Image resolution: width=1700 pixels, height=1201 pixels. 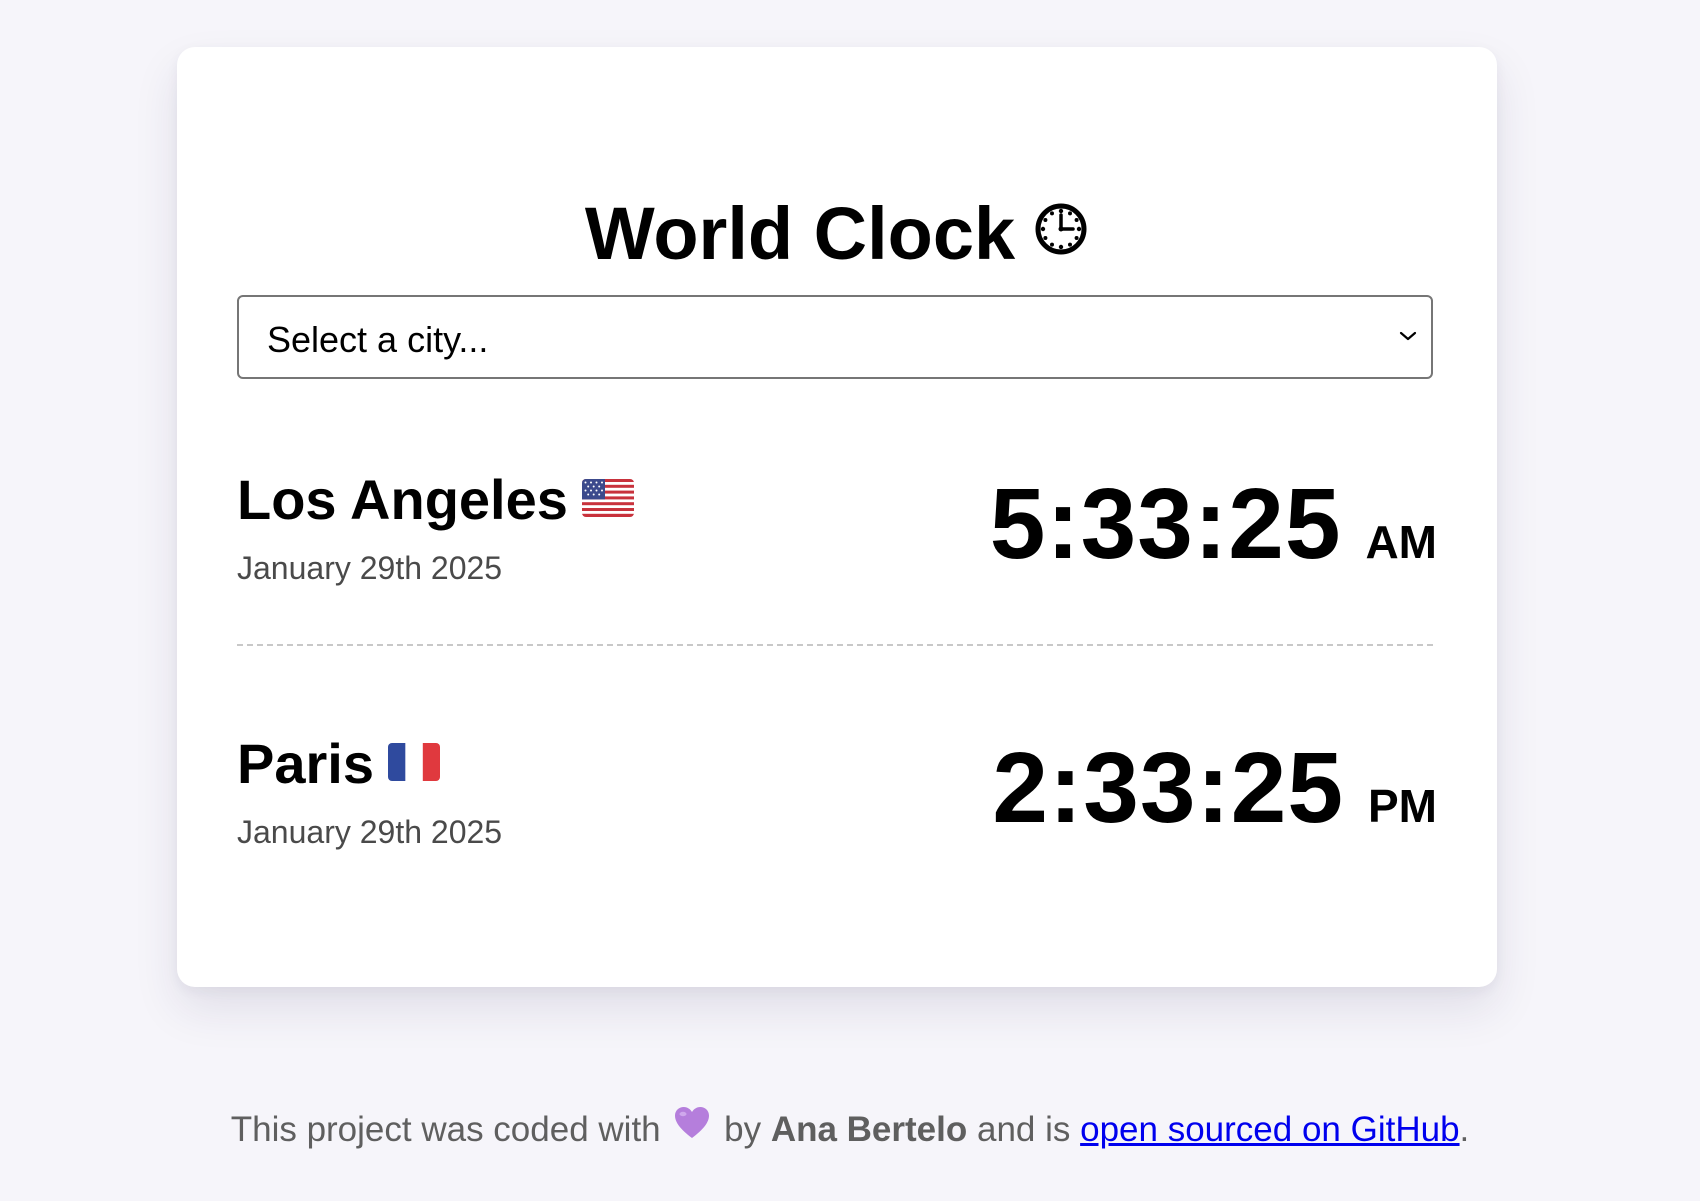 What do you see at coordinates (800, 233) in the screenshot?
I see `page-title-text: World Clock` at bounding box center [800, 233].